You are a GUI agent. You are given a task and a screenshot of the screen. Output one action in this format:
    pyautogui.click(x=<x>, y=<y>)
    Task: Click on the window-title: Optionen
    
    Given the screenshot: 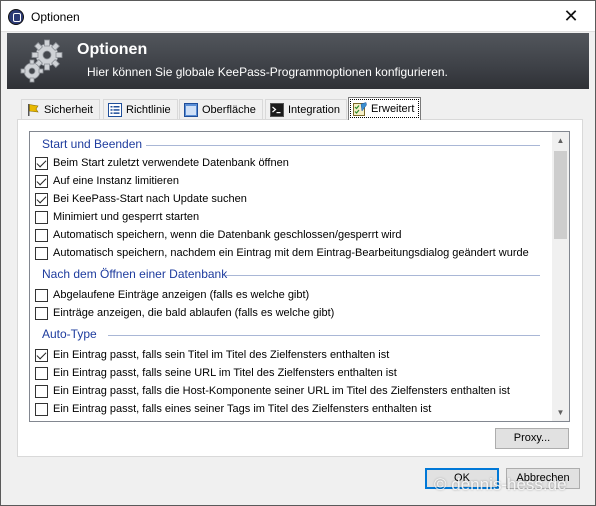 What is the action you would take?
    pyautogui.click(x=55, y=17)
    